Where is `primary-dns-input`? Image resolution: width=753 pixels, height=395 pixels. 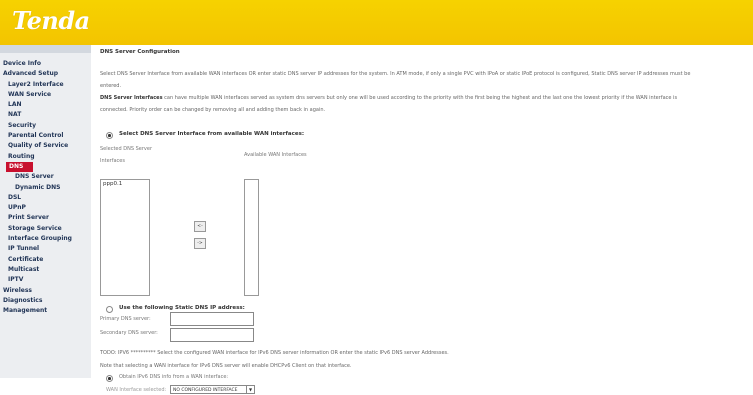
primary-dns-input is located at coordinates (212, 319).